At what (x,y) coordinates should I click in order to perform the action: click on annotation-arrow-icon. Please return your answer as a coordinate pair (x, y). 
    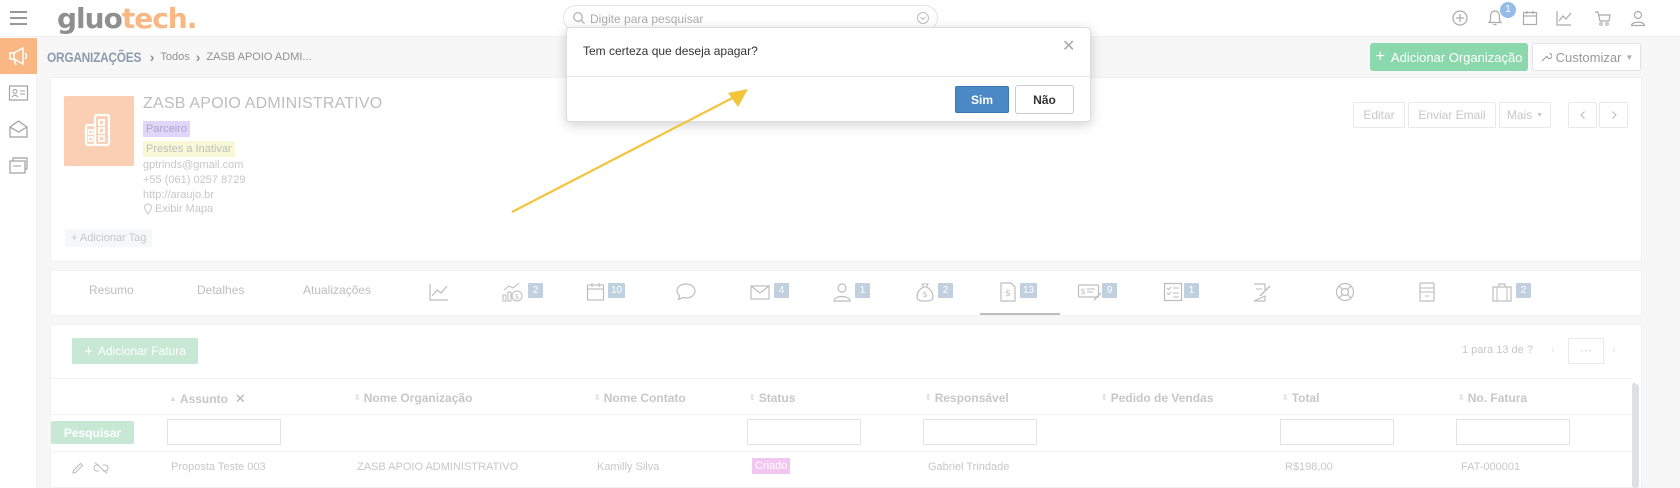
    Looking at the image, I should click on (629, 151).